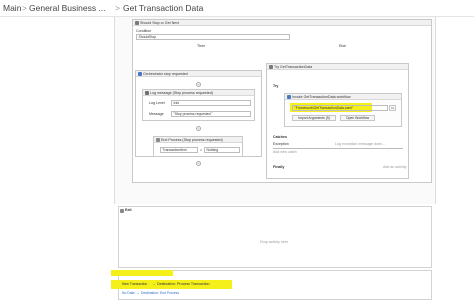  I want to click on assign-to-input: TransactionItem, so click(179, 150).